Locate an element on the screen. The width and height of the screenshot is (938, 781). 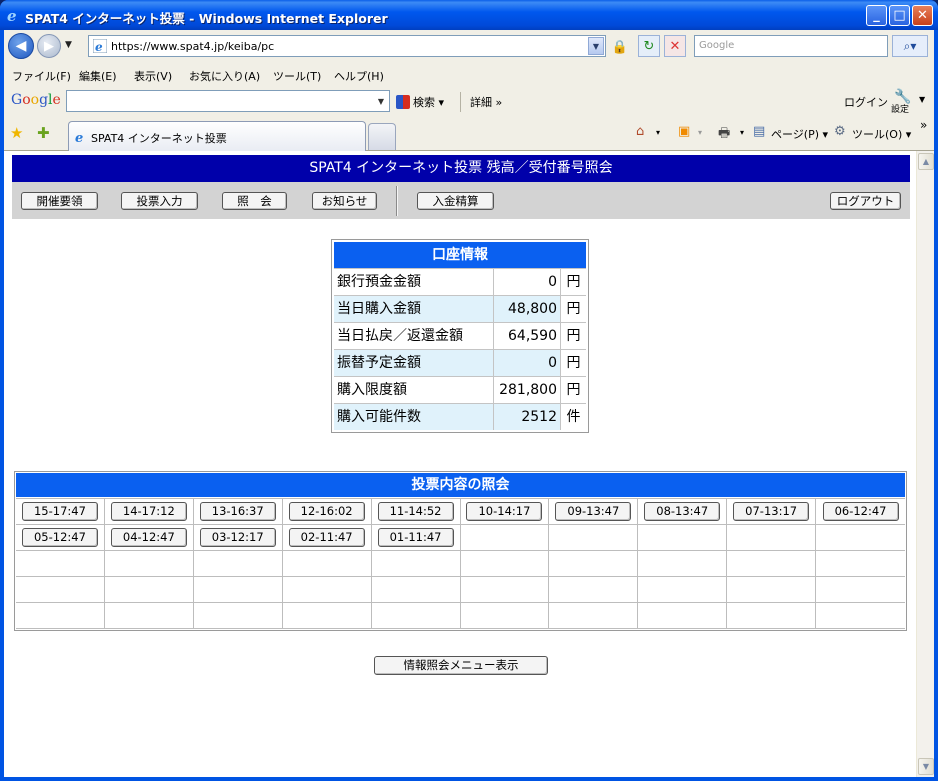
menu-favorites: お気に入り(A) is located at coordinates (224, 76).